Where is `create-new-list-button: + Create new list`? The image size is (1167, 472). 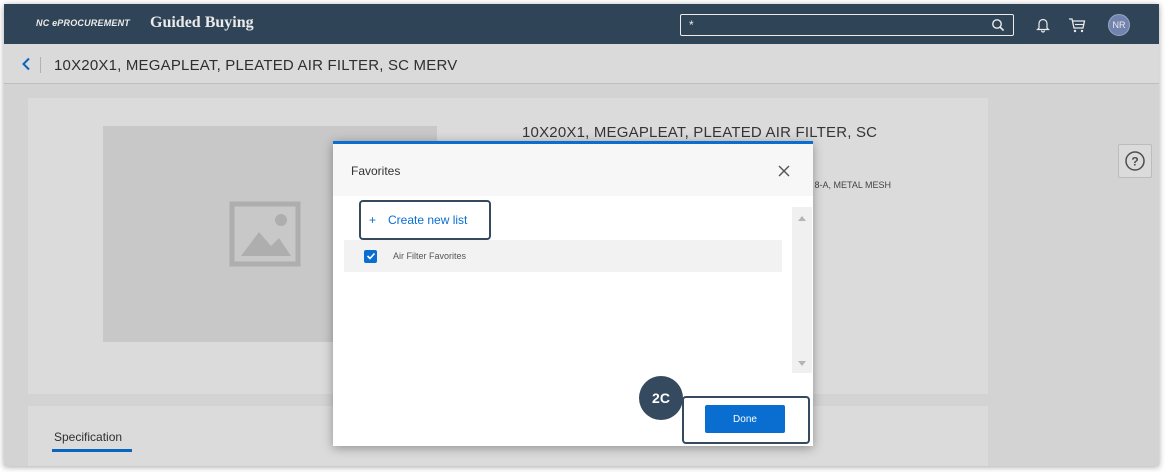
create-new-list-button: + Create new list is located at coordinates (425, 220).